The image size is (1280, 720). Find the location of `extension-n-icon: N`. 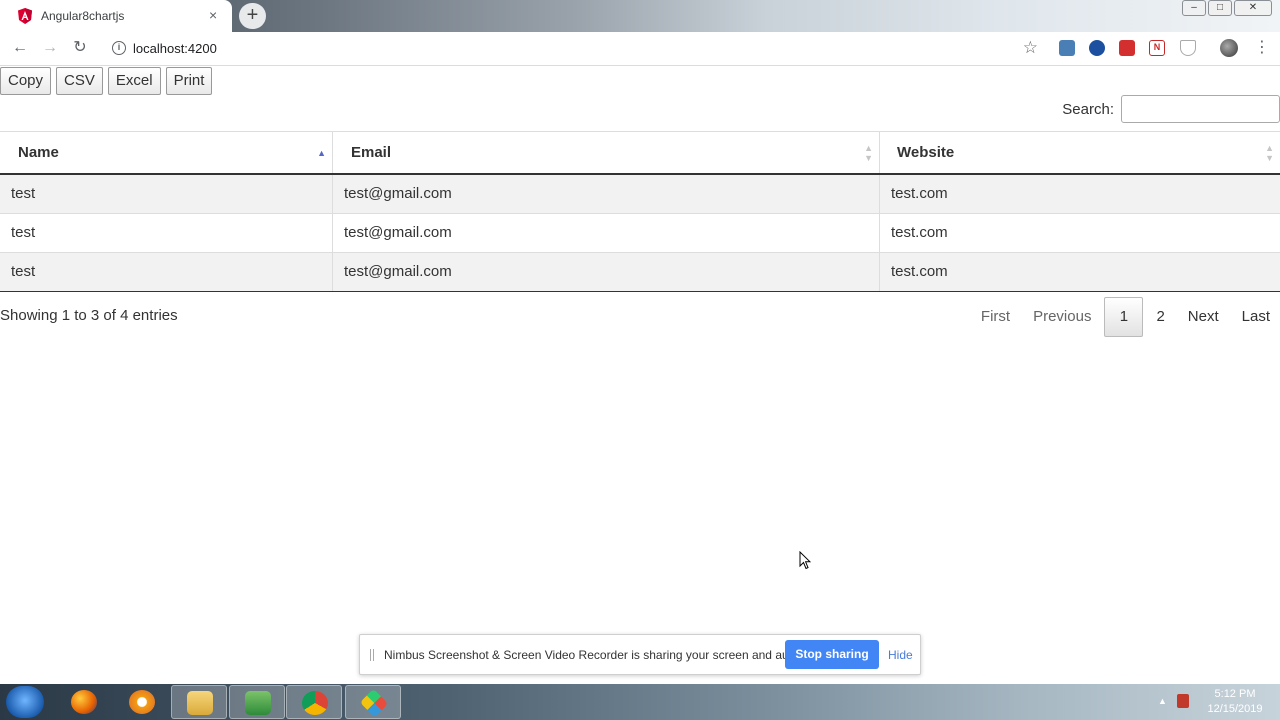

extension-n-icon: N is located at coordinates (1157, 48).